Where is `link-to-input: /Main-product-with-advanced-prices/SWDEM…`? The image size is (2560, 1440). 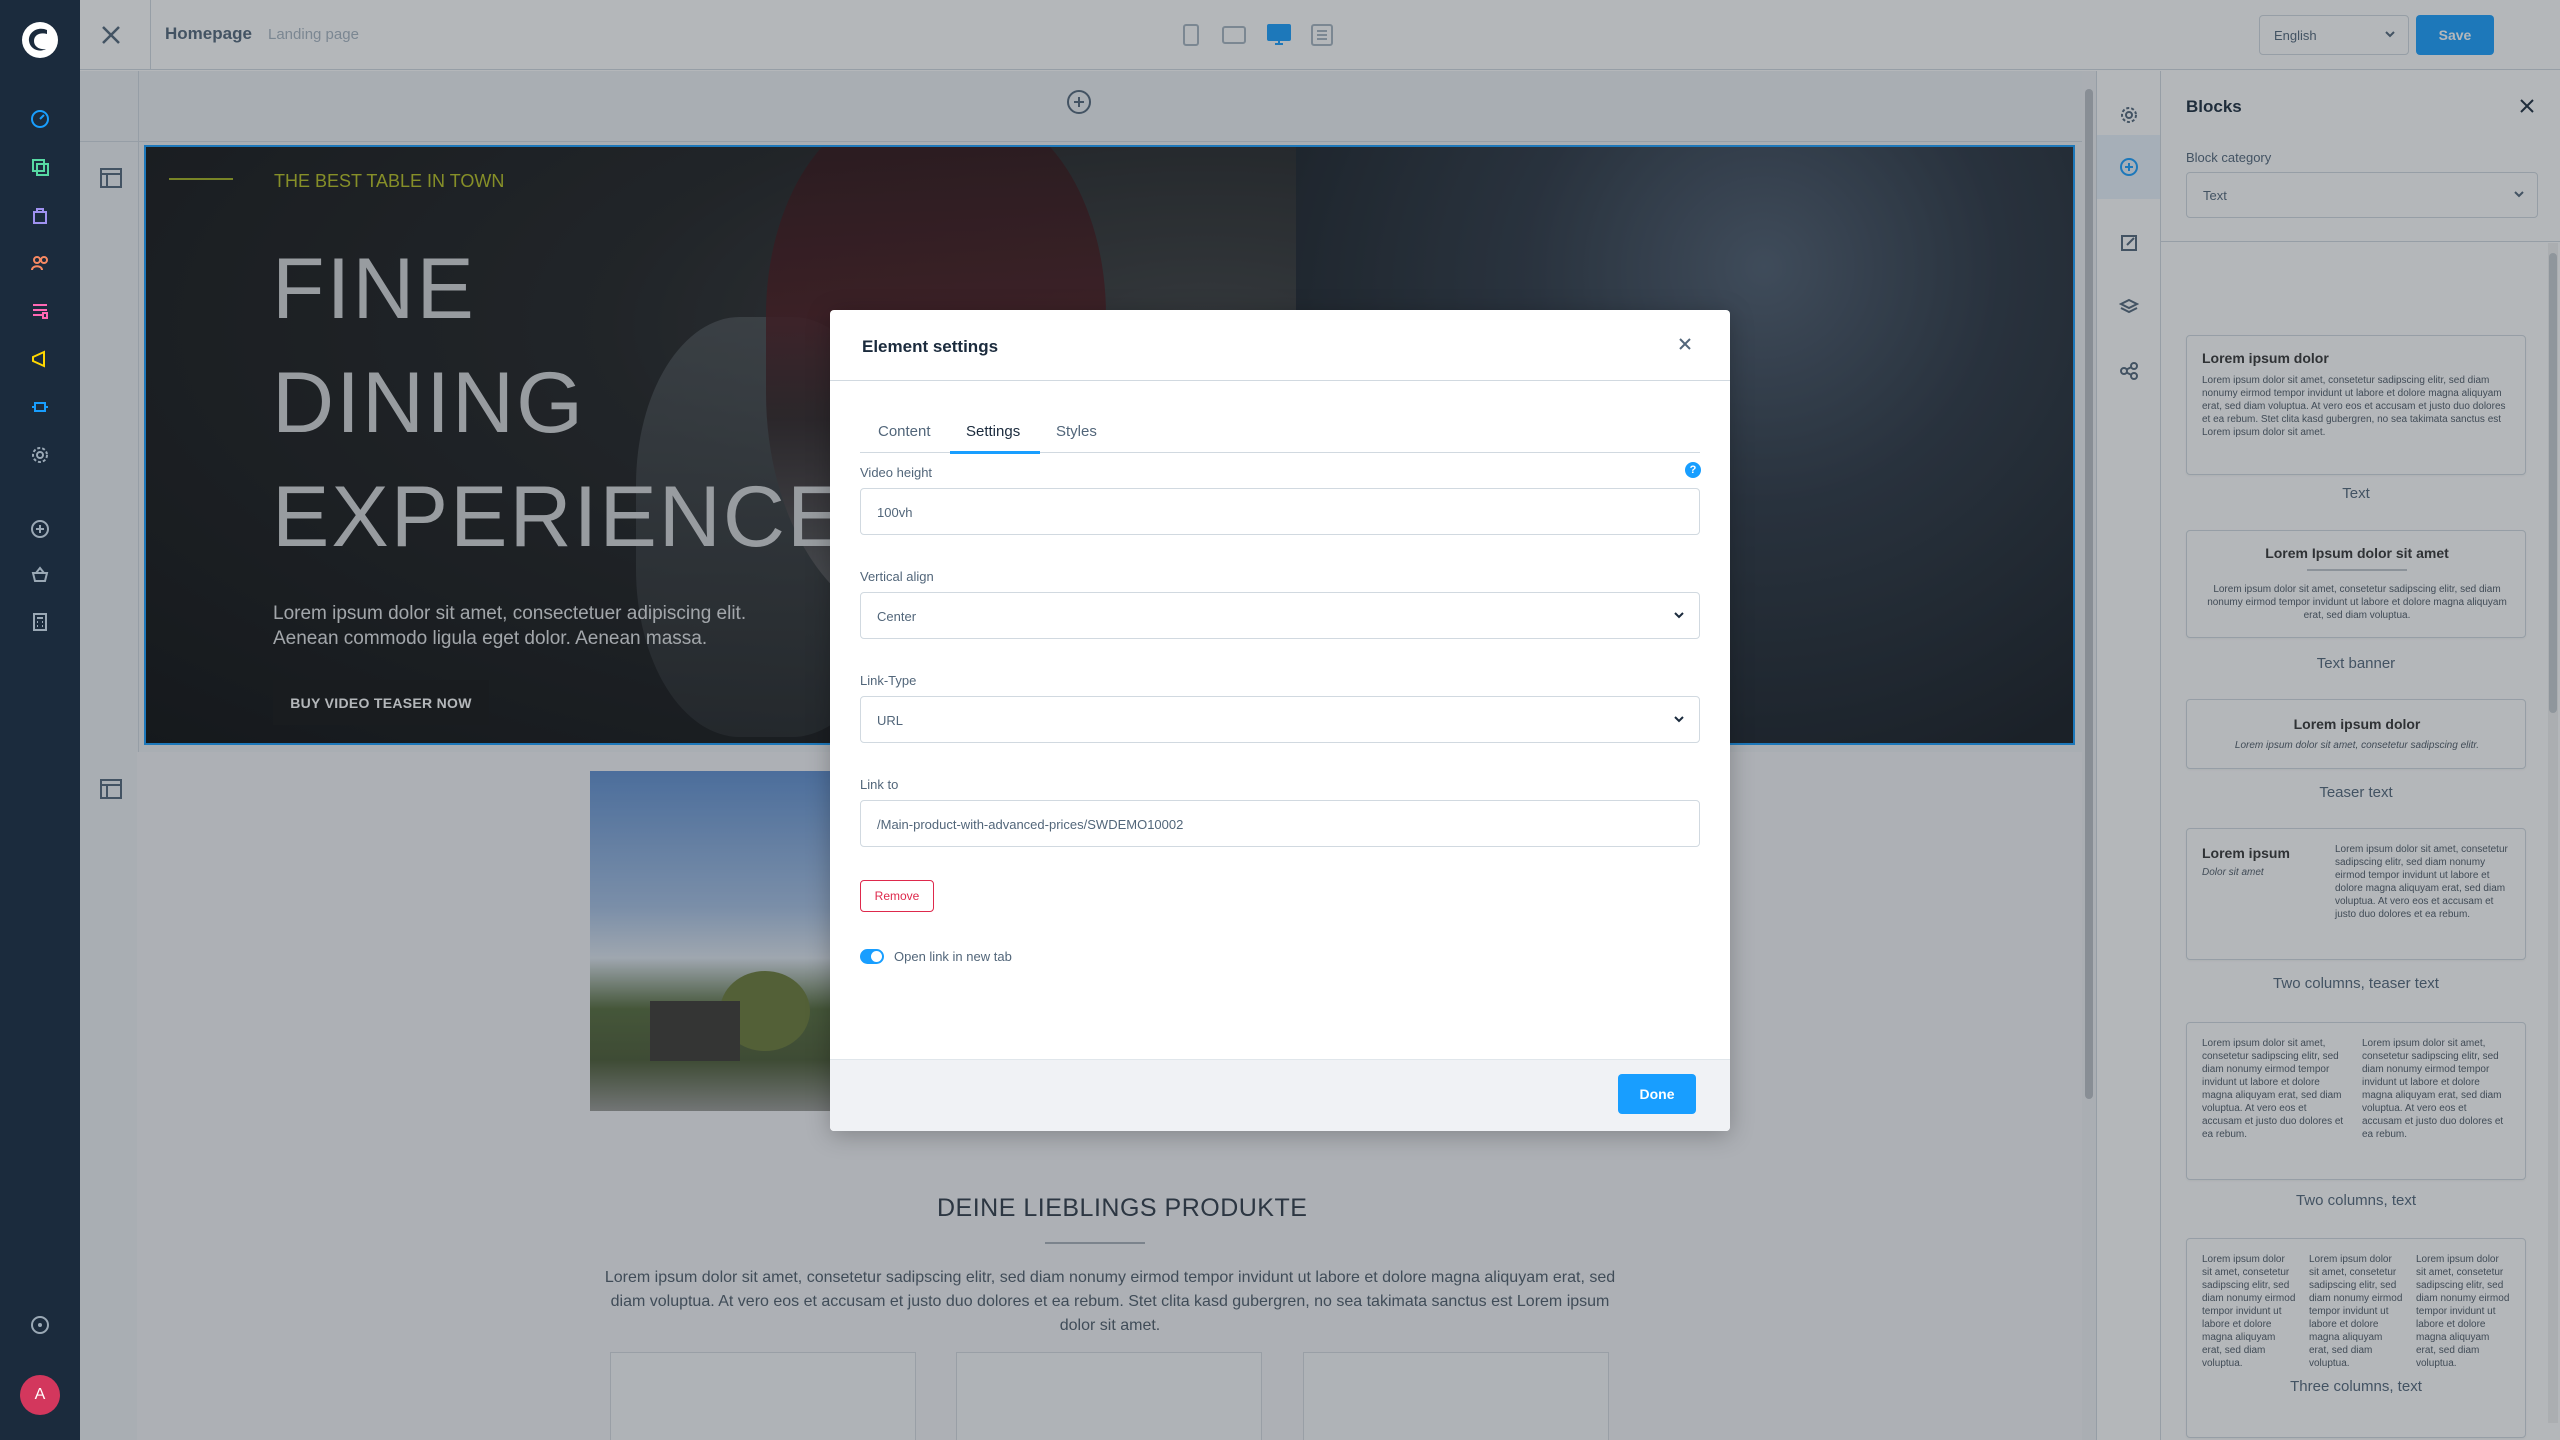
link-to-input: /Main-product-with-advanced-prices/SWDEM… is located at coordinates (1280, 823).